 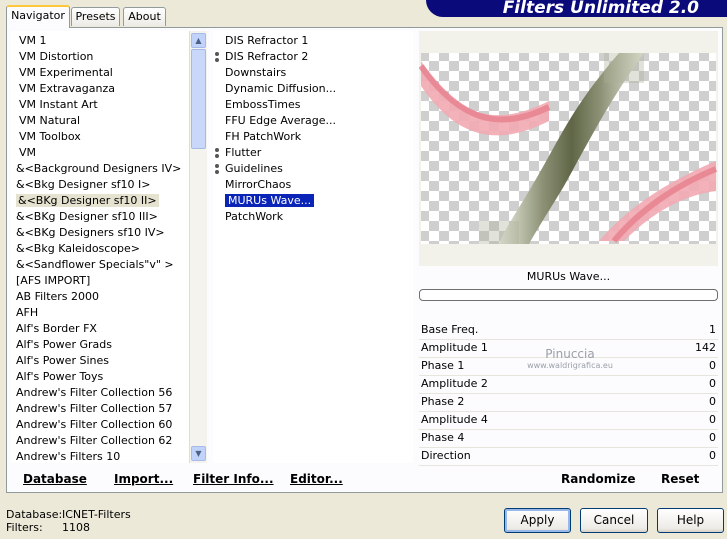 I want to click on tab-about: About, so click(x=144, y=16).